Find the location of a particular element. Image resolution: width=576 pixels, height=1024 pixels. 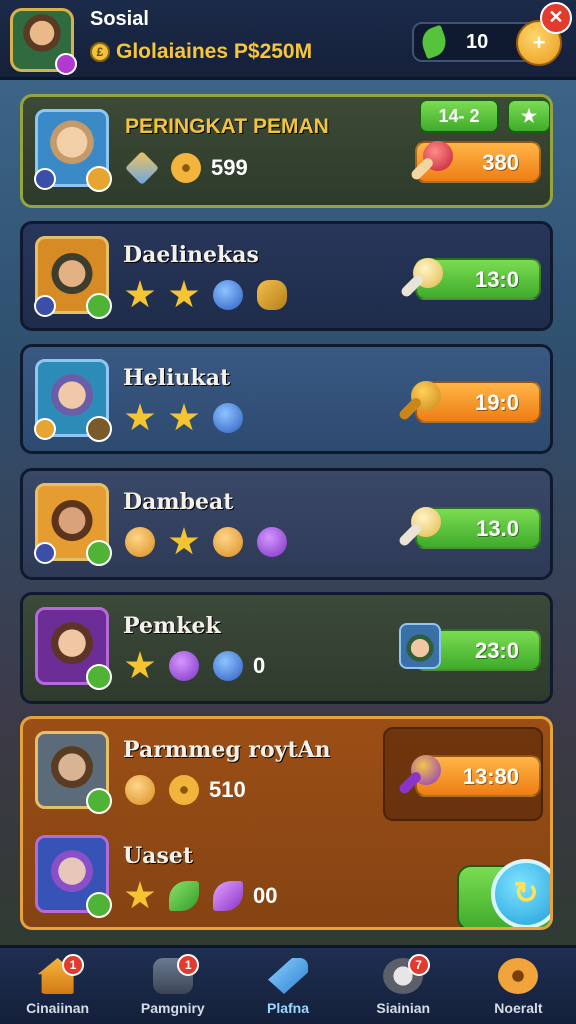

level-tag: 14- 2 is located at coordinates (459, 116).